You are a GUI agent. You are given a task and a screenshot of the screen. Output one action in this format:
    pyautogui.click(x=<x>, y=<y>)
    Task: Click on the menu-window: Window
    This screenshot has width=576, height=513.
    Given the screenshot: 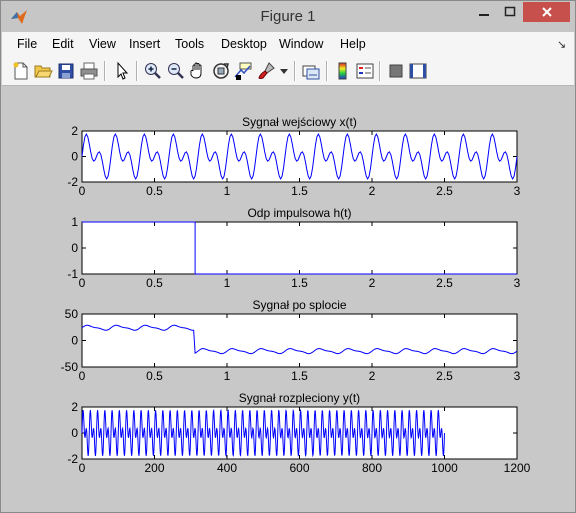 What is the action you would take?
    pyautogui.click(x=301, y=44)
    